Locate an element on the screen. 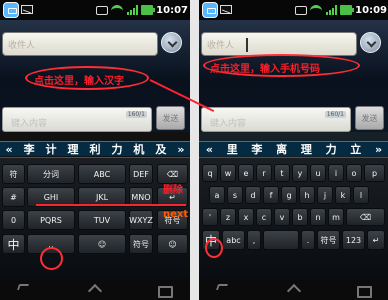 This screenshot has width=388, height=300. key-w: w is located at coordinates (228, 173).